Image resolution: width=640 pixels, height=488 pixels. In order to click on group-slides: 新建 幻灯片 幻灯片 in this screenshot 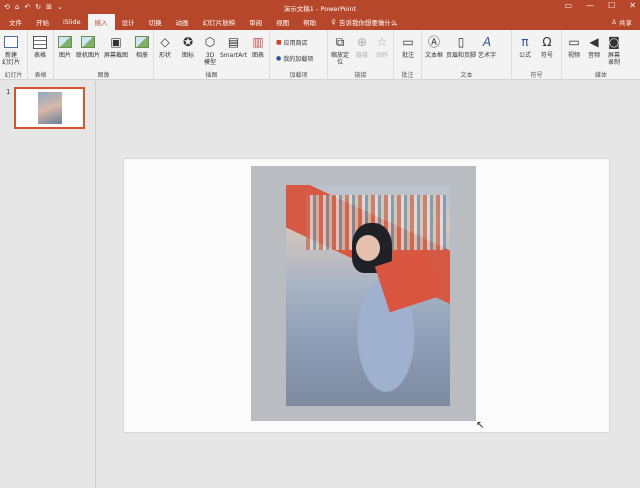, I will do `click(14, 55)`.